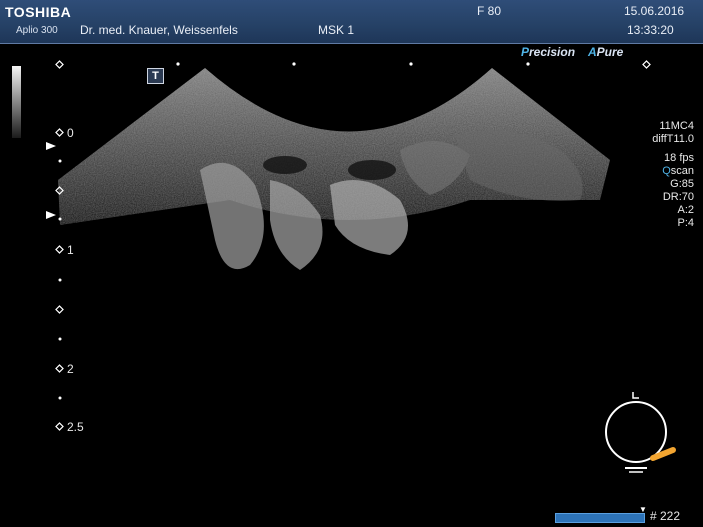  What do you see at coordinates (38, 12) in the screenshot?
I see `brand-logo: TOSHIBA` at bounding box center [38, 12].